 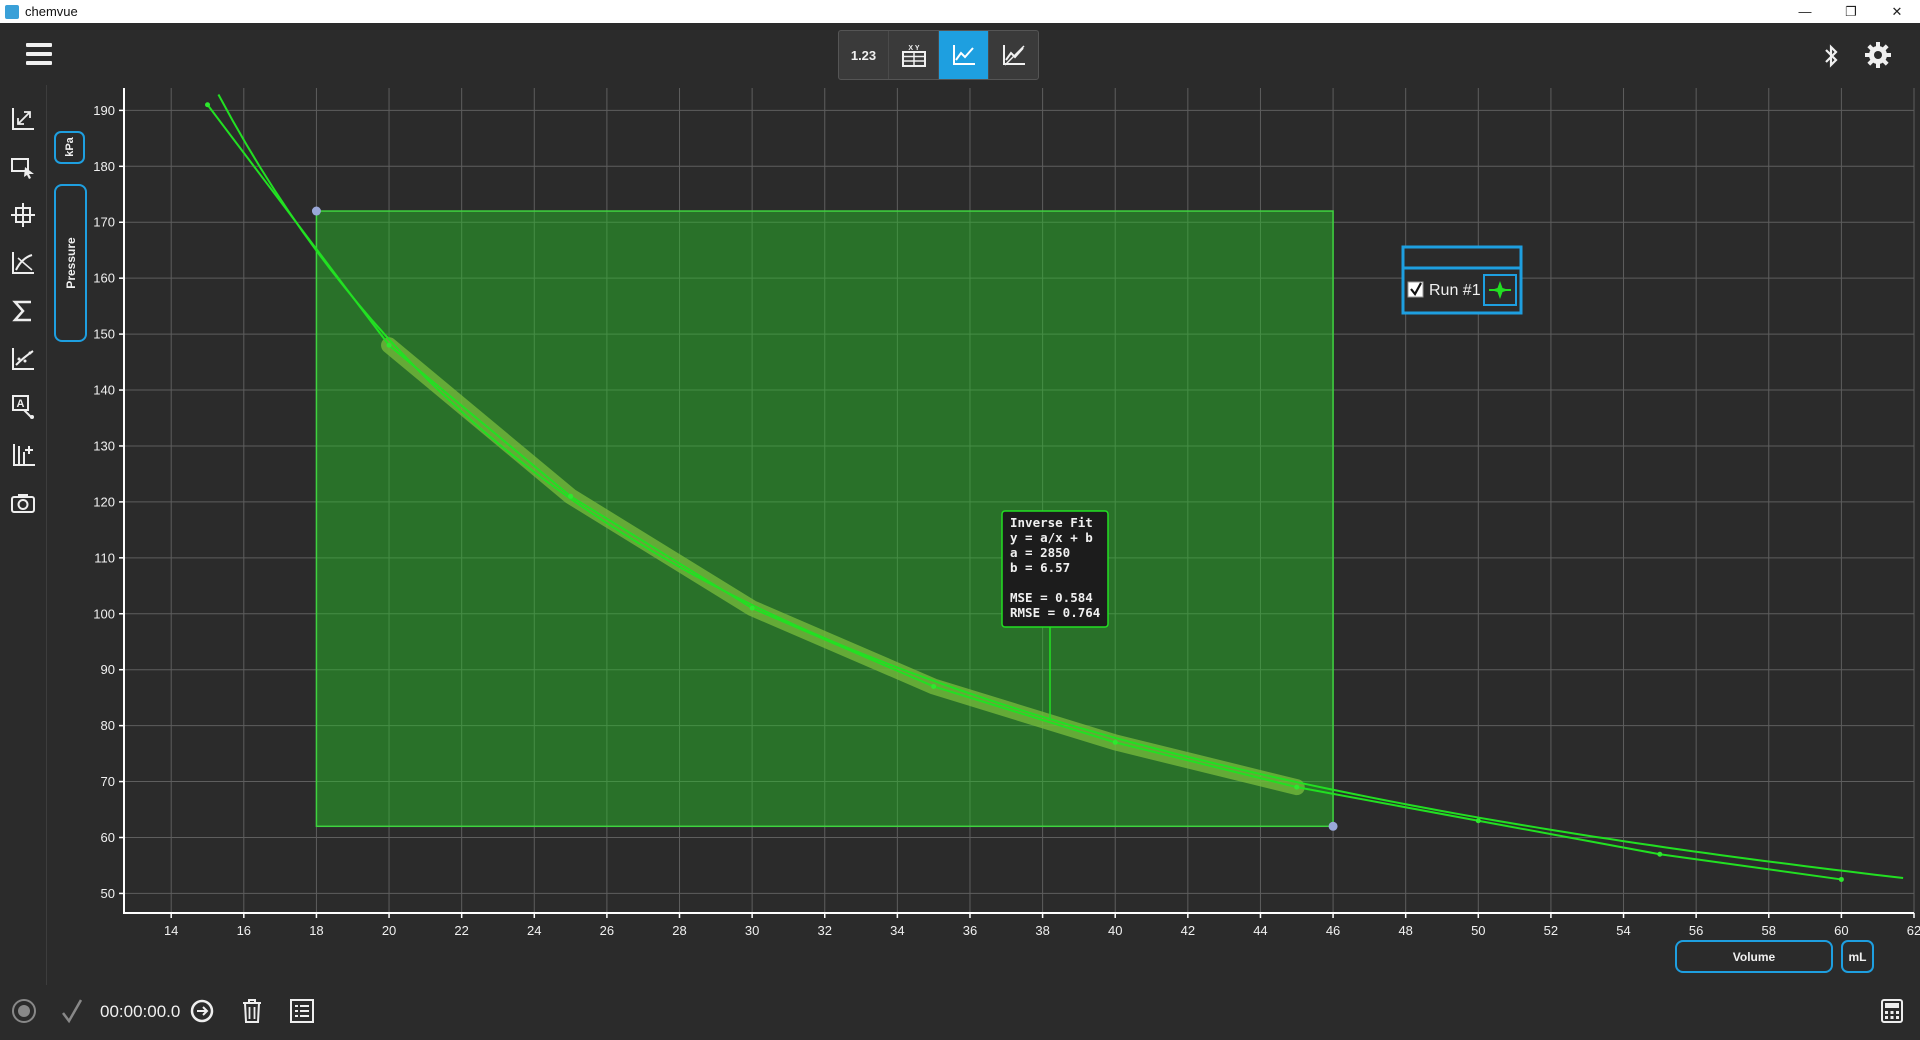 I want to click on curve-fit-button, so click(x=23, y=359).